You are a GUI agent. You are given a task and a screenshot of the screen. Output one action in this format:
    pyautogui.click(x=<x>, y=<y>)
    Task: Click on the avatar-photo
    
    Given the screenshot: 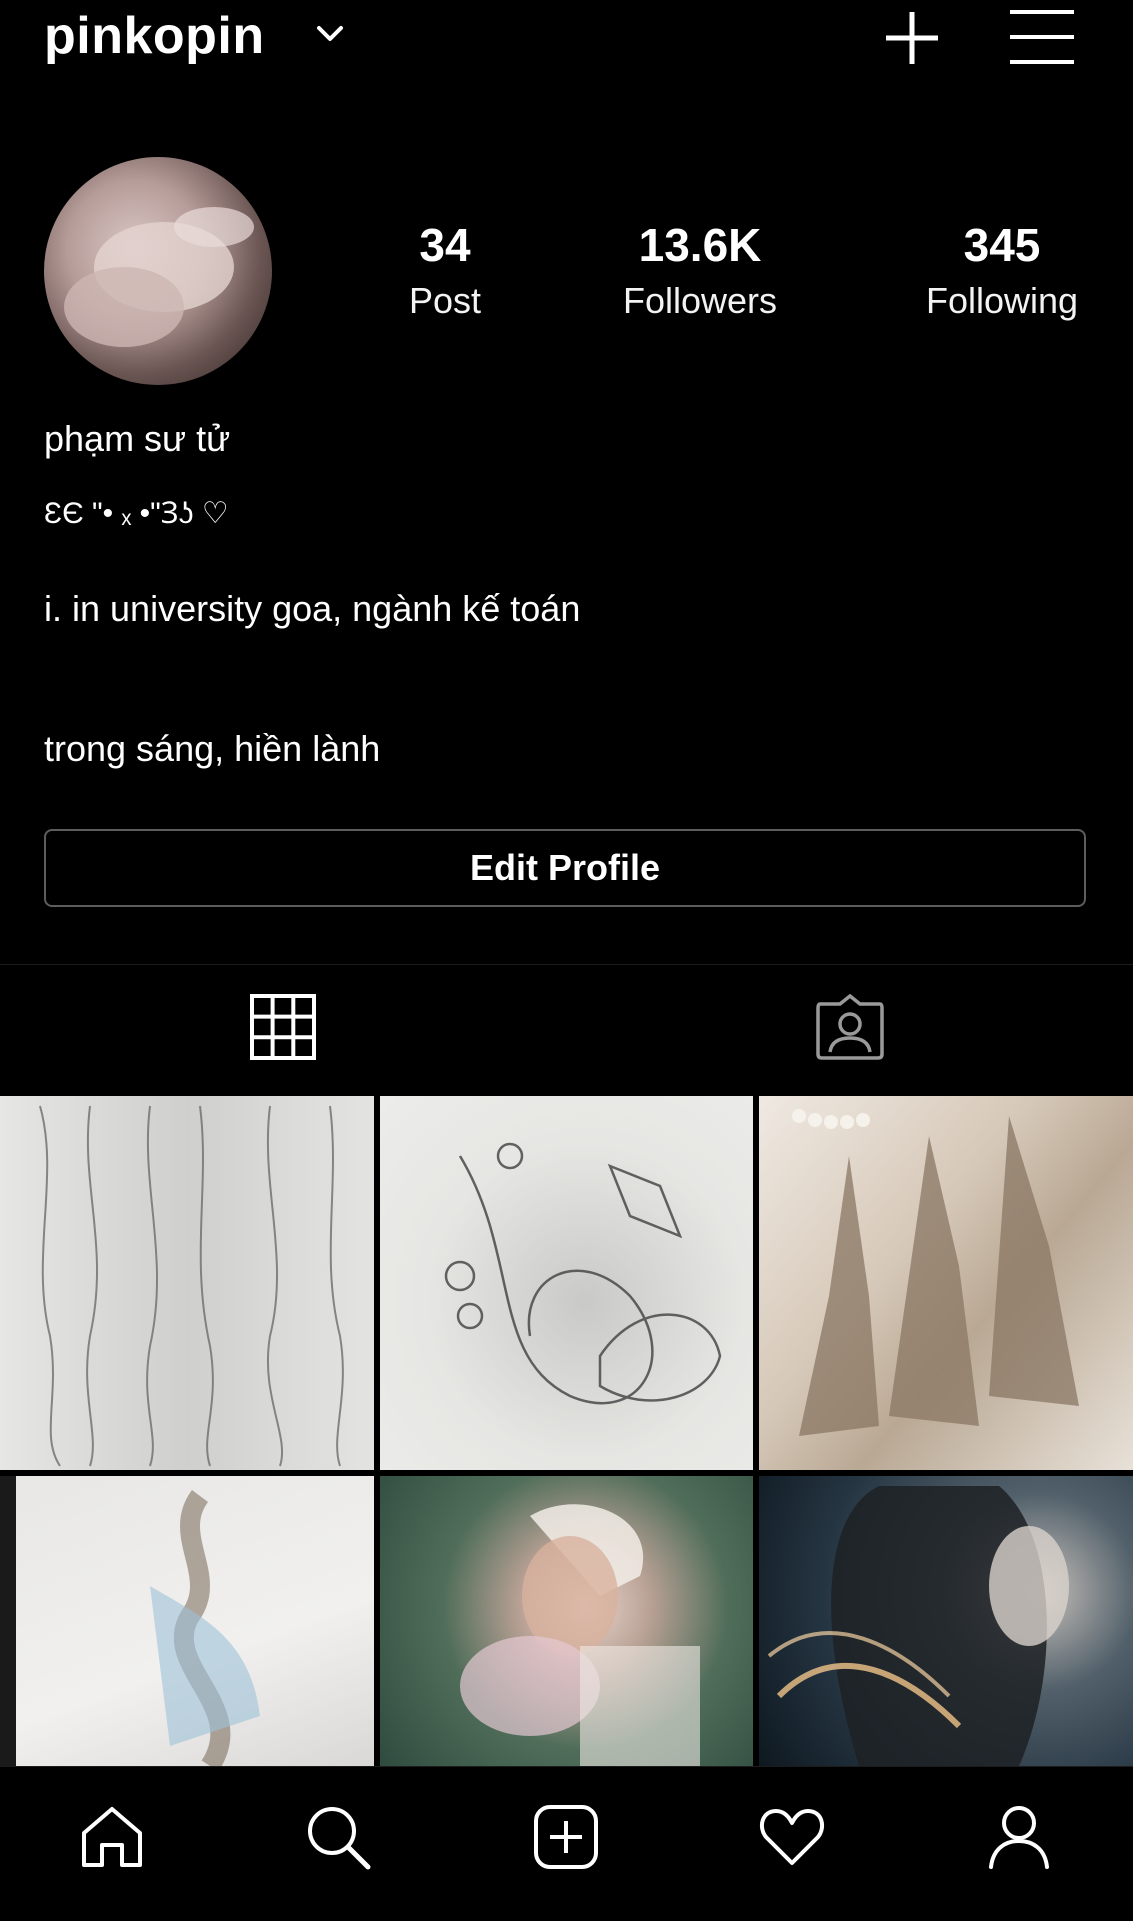 What is the action you would take?
    pyautogui.click(x=159, y=277)
    